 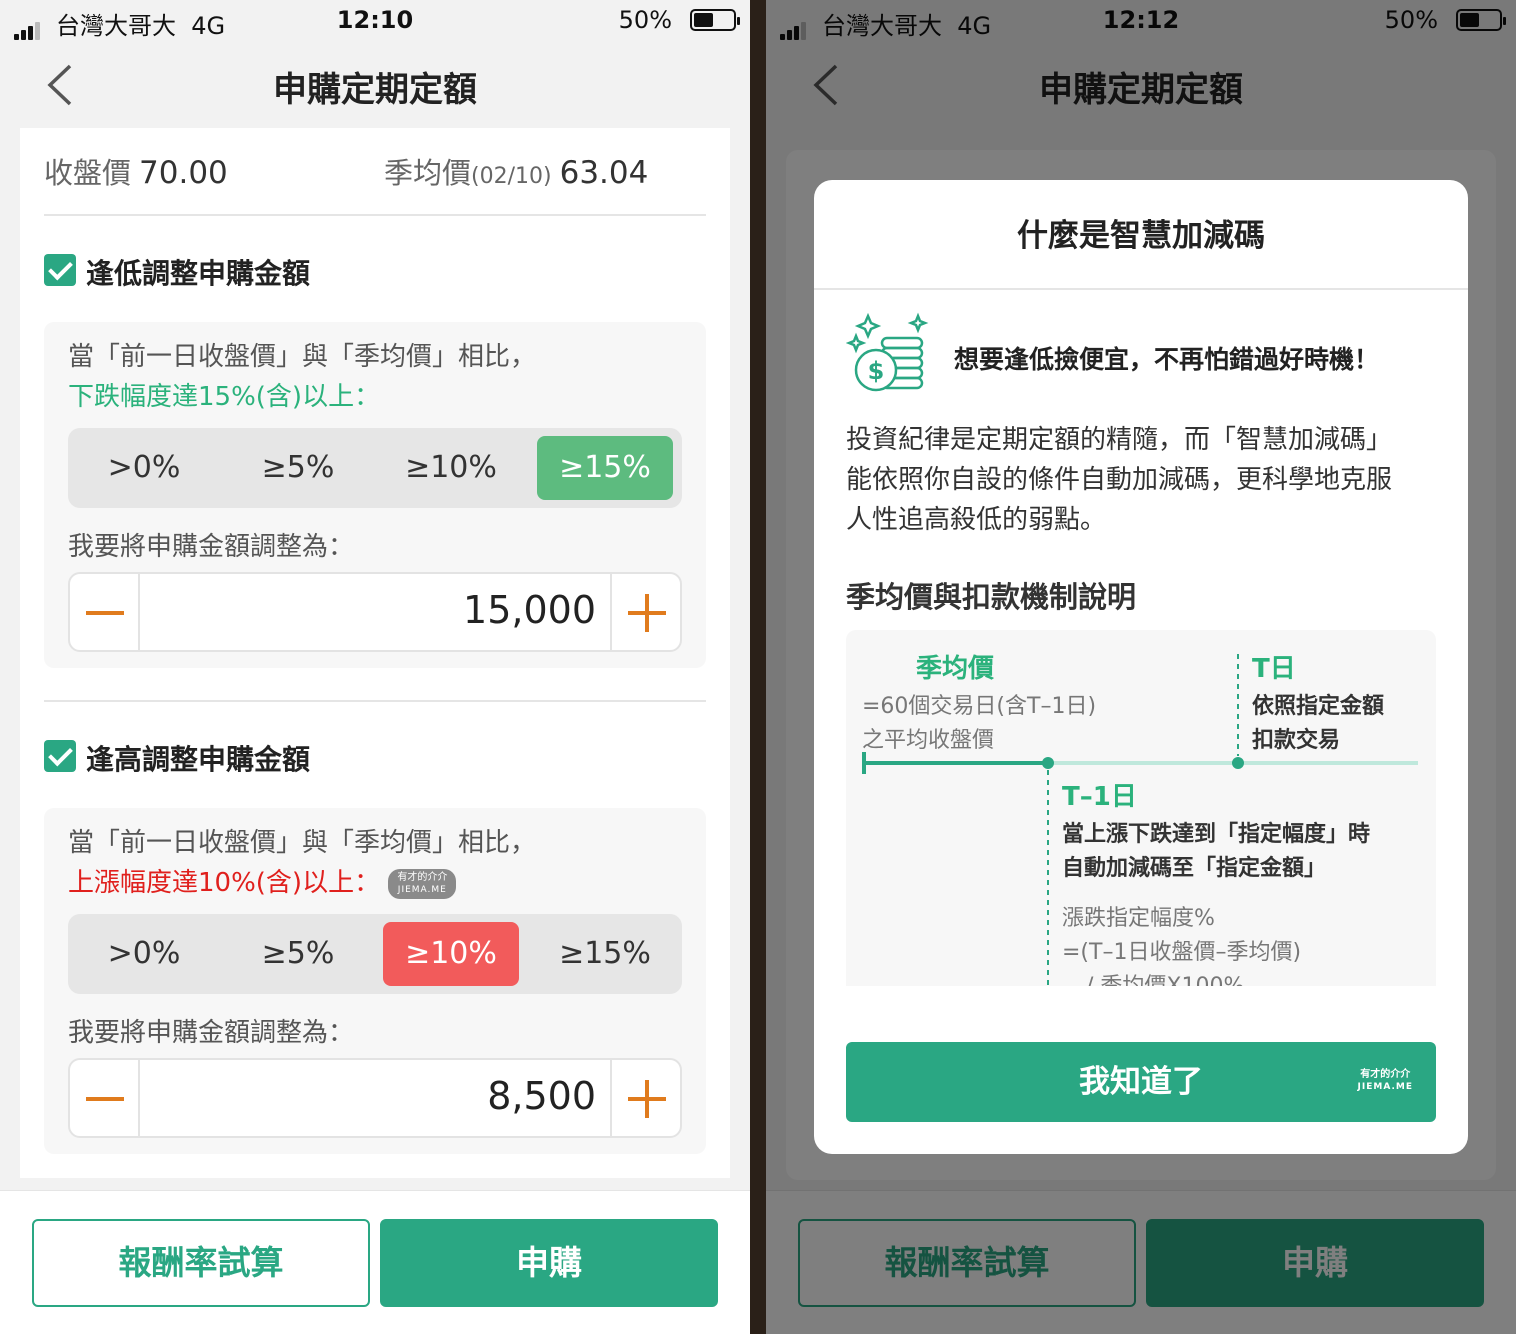 I want to click on formula-text: / 季均價X100%, so click(x=1165, y=977).